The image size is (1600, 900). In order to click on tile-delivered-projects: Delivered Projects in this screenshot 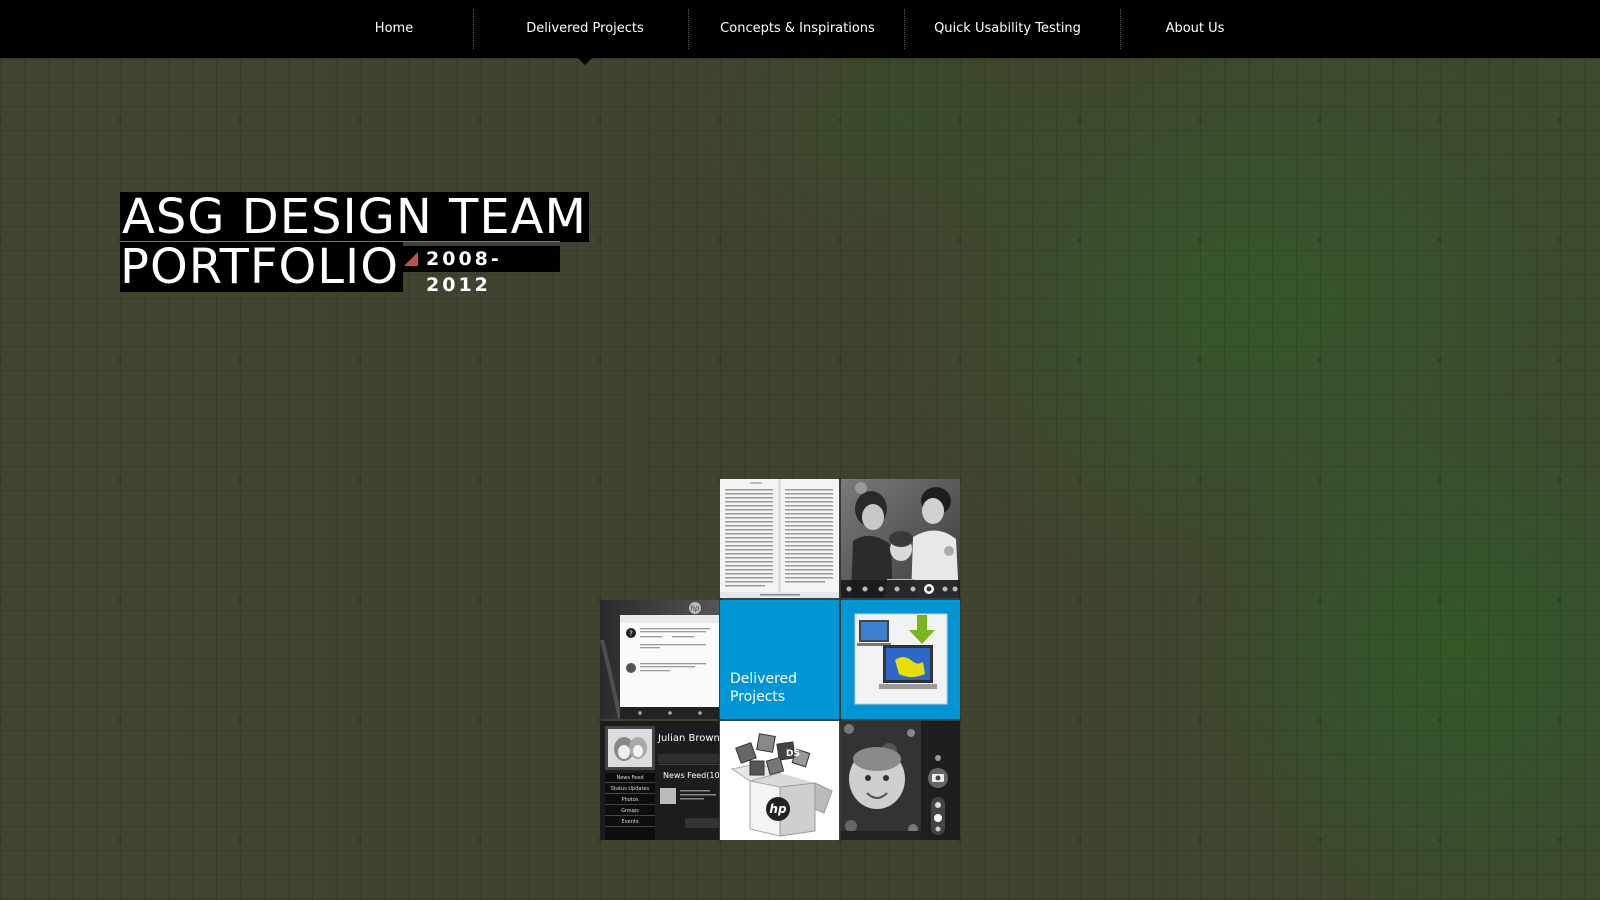, I will do `click(779, 659)`.